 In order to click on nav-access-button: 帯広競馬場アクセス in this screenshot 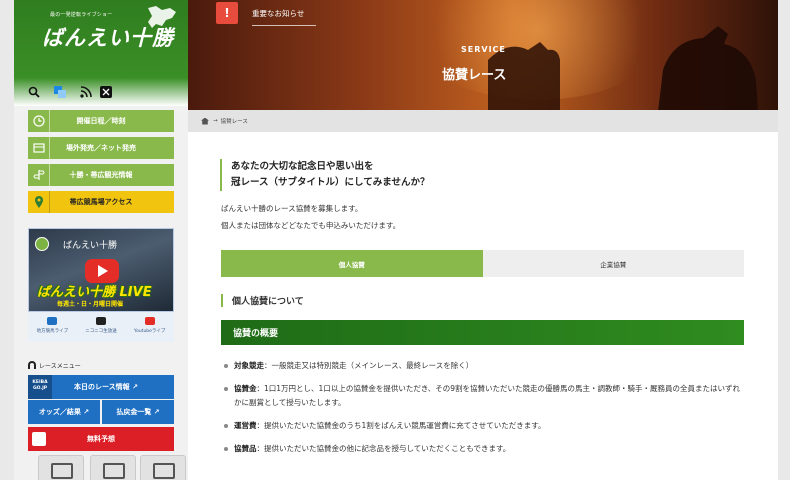, I will do `click(101, 202)`.